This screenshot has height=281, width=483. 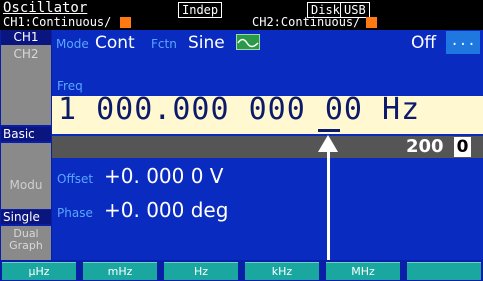 What do you see at coordinates (166, 210) in the screenshot?
I see `phase-value: +0. 000 deg` at bounding box center [166, 210].